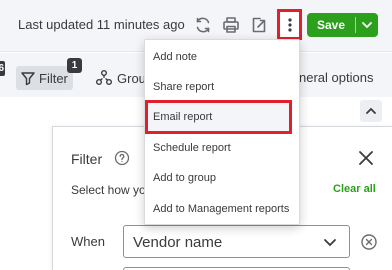  Describe the element at coordinates (236, 241) in the screenshot. I see `filter-field-select: Vendor name` at that location.